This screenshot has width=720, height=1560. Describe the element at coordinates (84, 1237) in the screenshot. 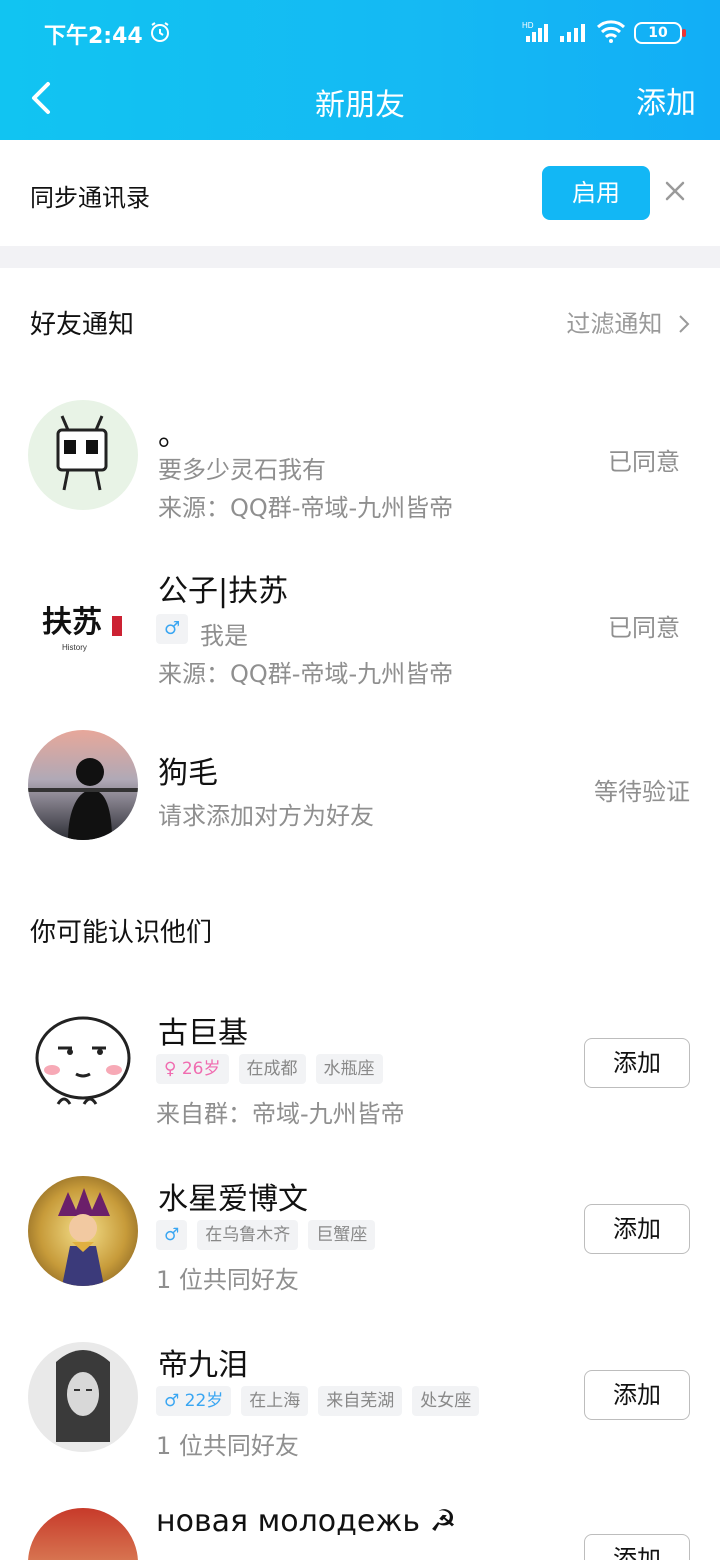

I see `anime-avatar-image` at that location.